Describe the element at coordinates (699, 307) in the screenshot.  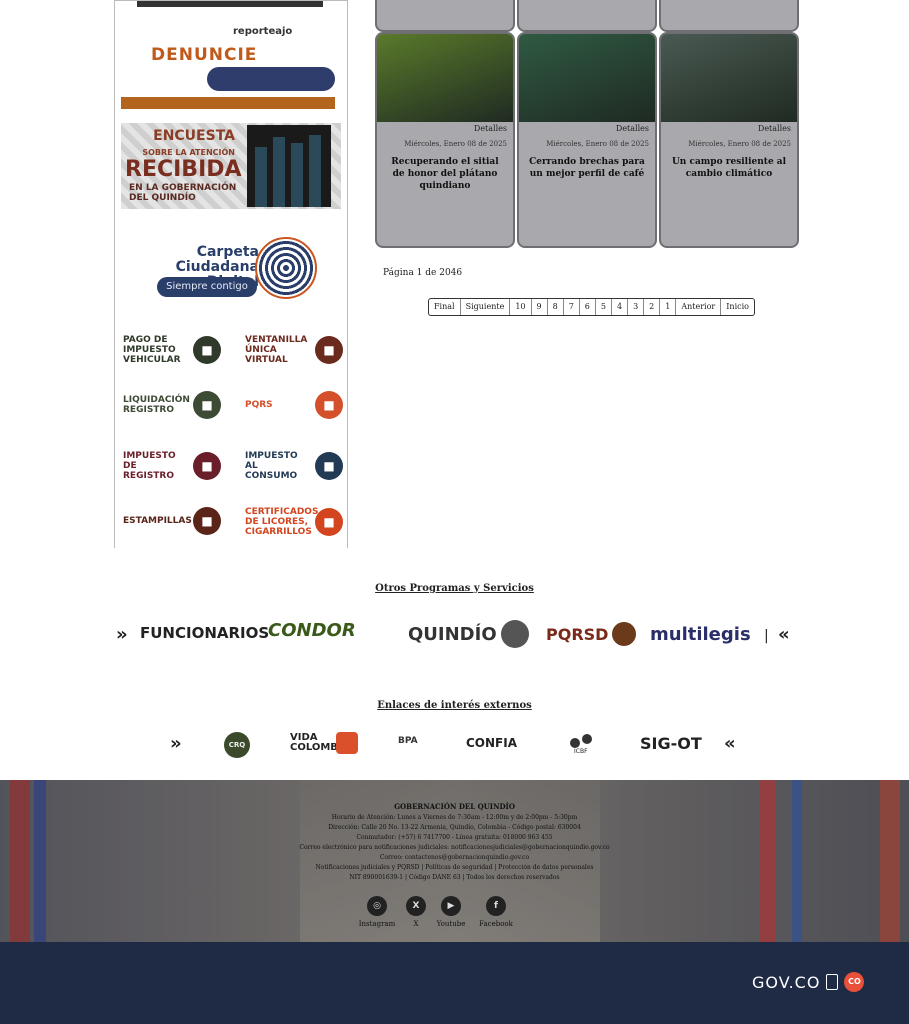
I see `pagination-item: Anterior` at that location.